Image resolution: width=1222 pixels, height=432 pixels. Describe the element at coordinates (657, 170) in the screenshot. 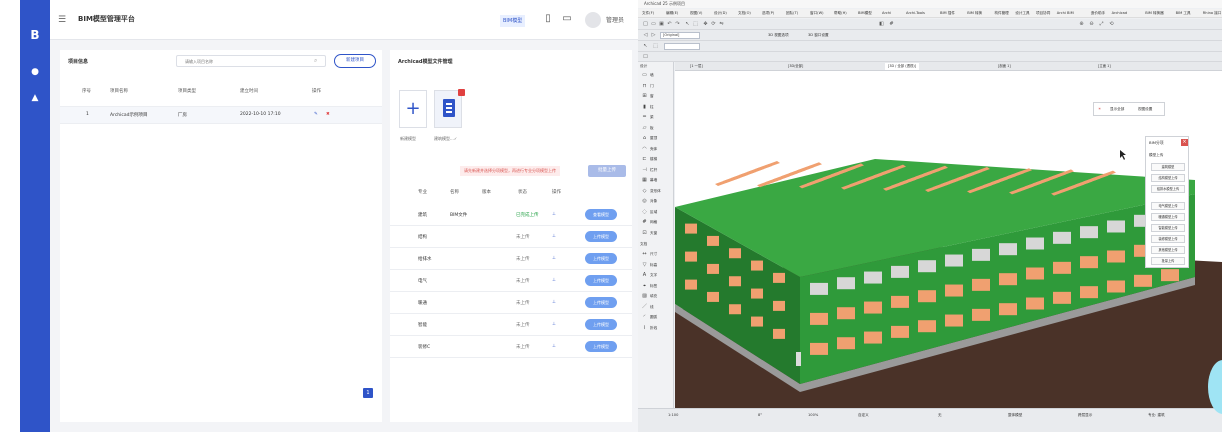

I see `tool-item: ⊣ 栏杆` at that location.